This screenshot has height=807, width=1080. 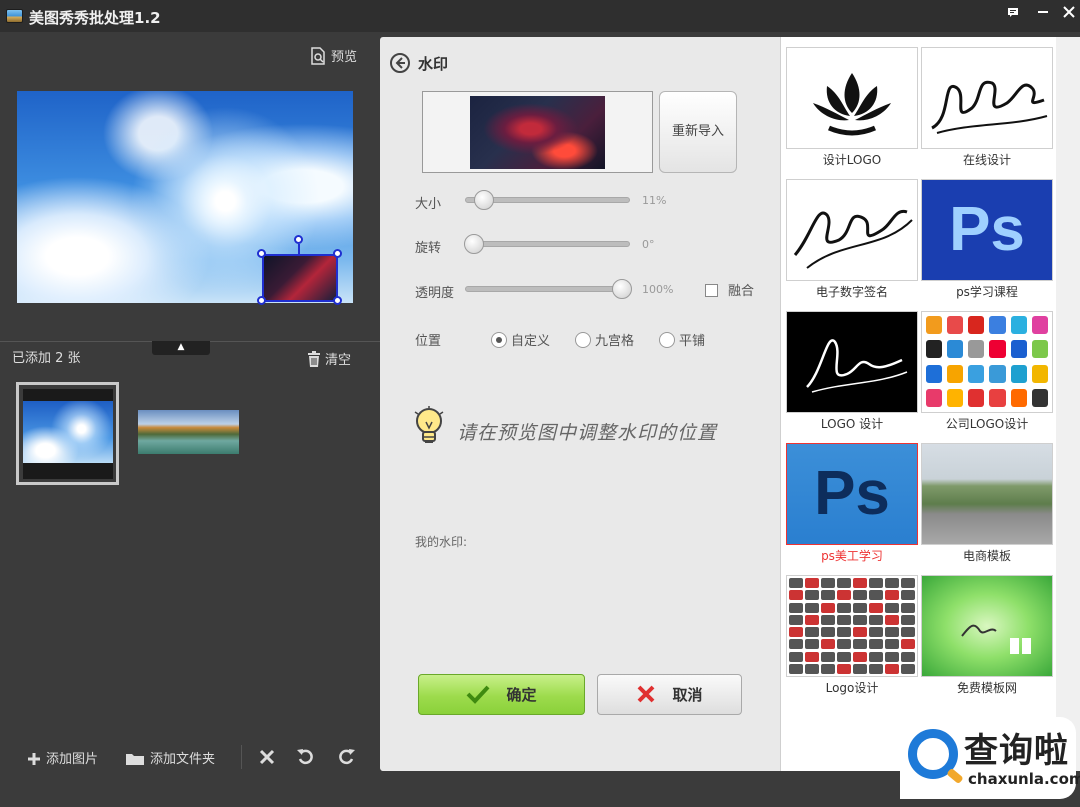 I want to click on preview-icon, so click(x=318, y=56).